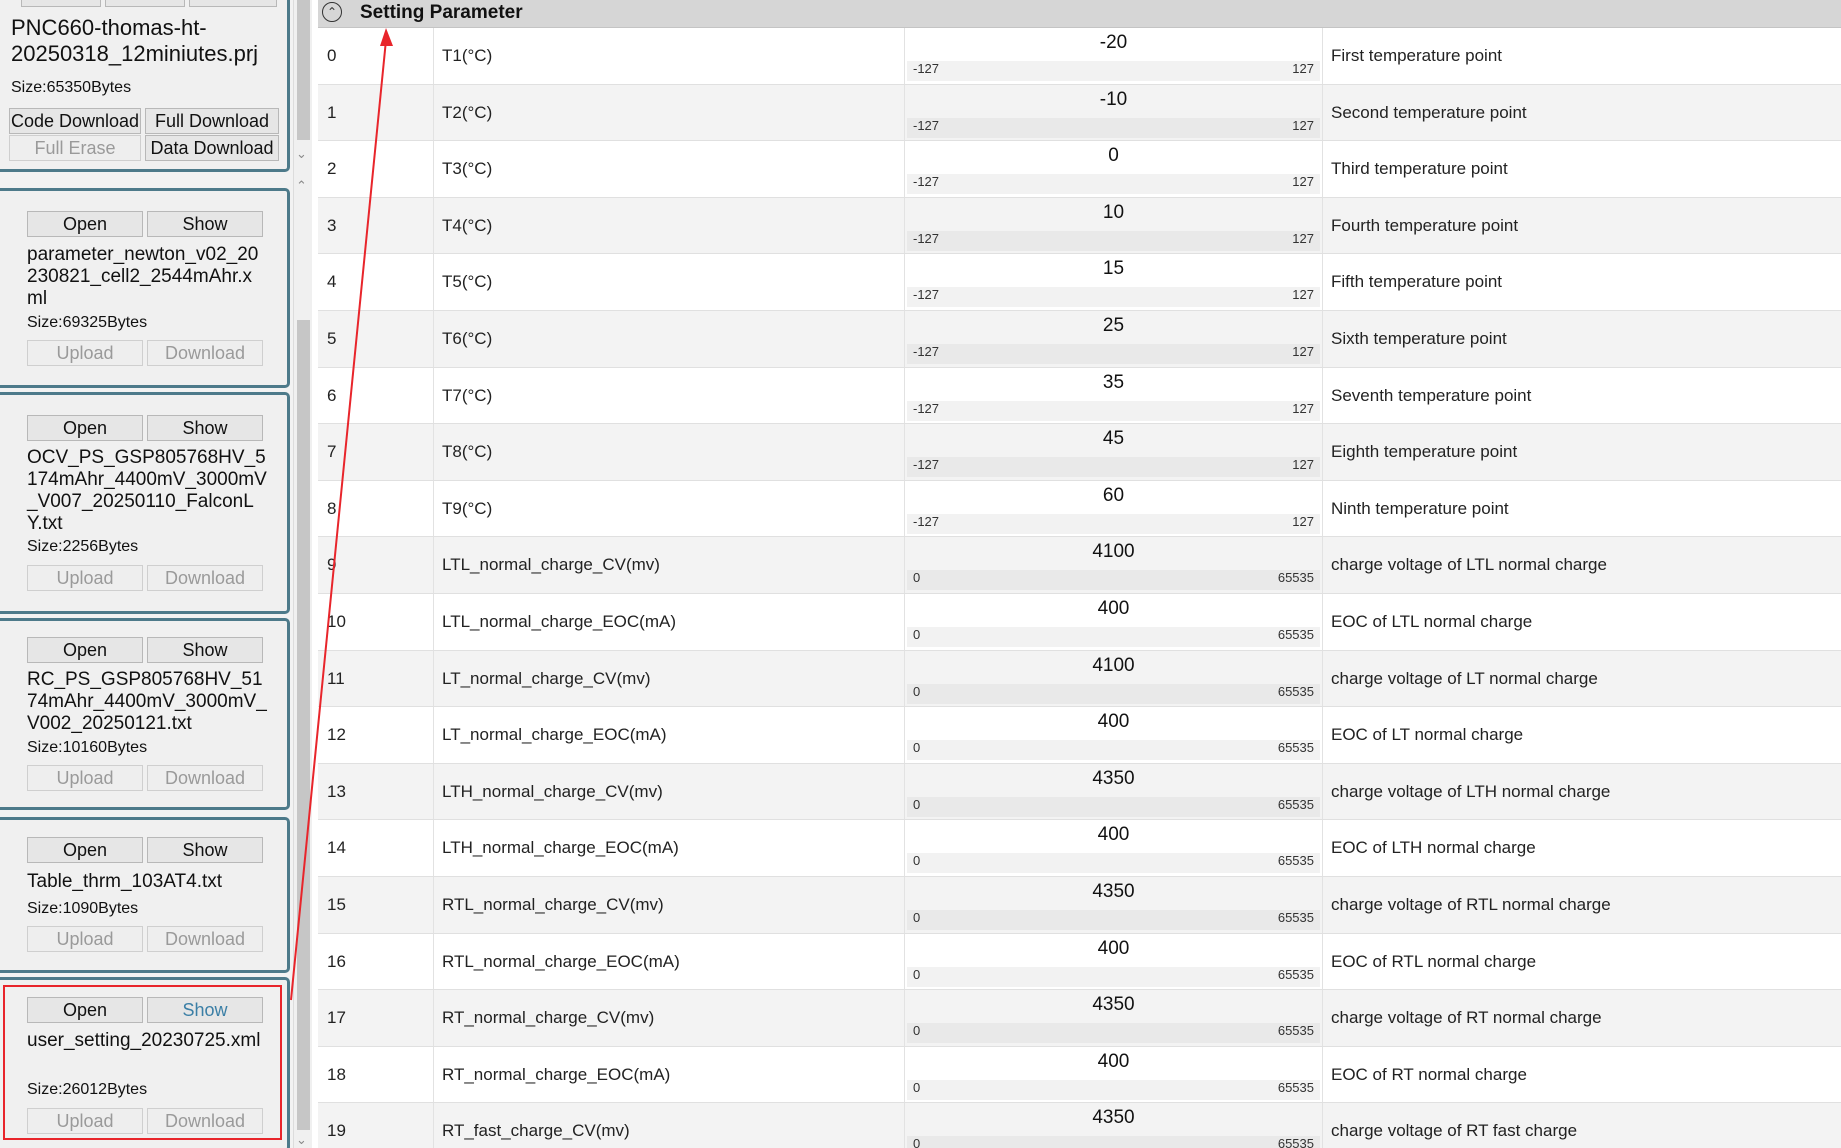 This screenshot has width=1841, height=1148. Describe the element at coordinates (1113, 156) in the screenshot. I see `param-value: 0` at that location.